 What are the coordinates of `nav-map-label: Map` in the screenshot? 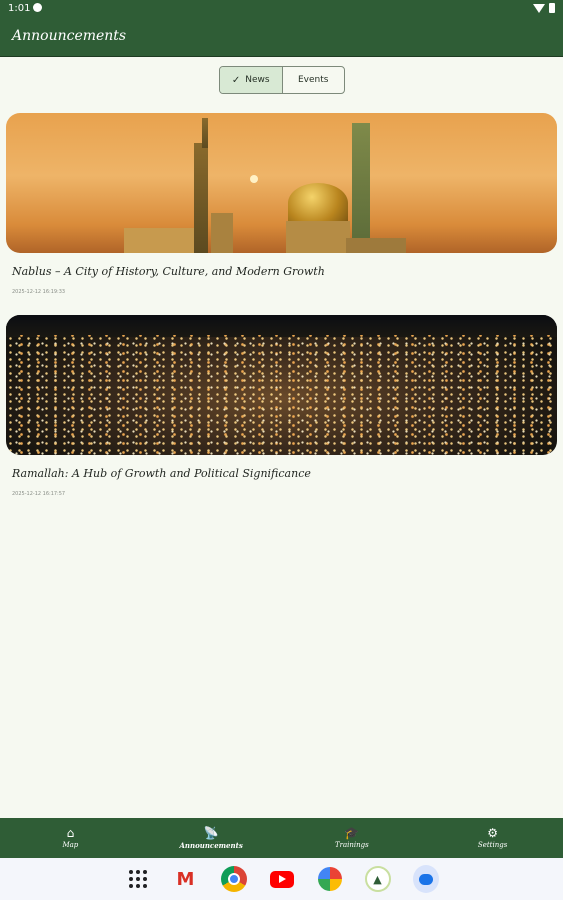 It's located at (70, 845).